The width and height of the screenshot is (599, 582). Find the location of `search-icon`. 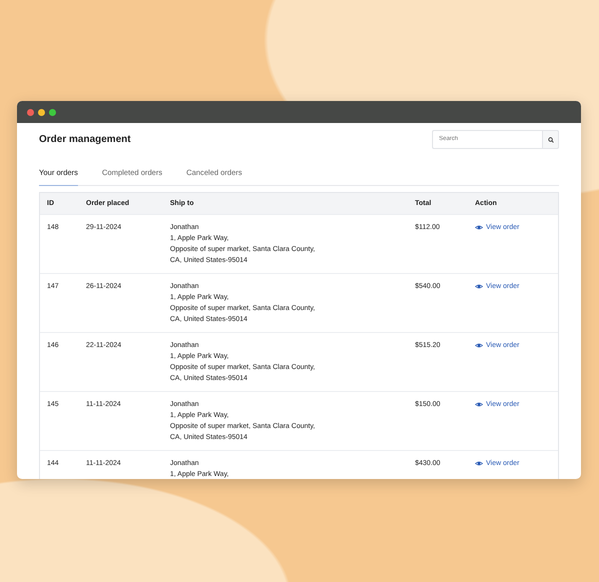

search-icon is located at coordinates (551, 139).